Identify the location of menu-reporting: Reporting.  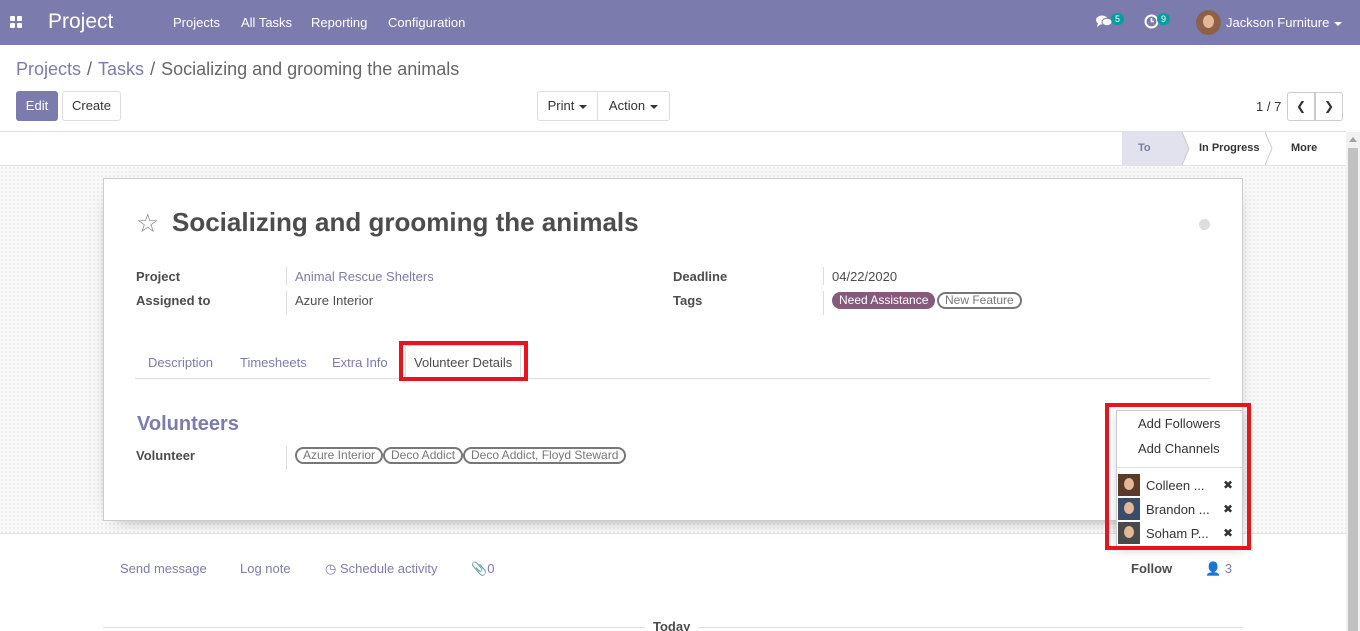
(339, 22).